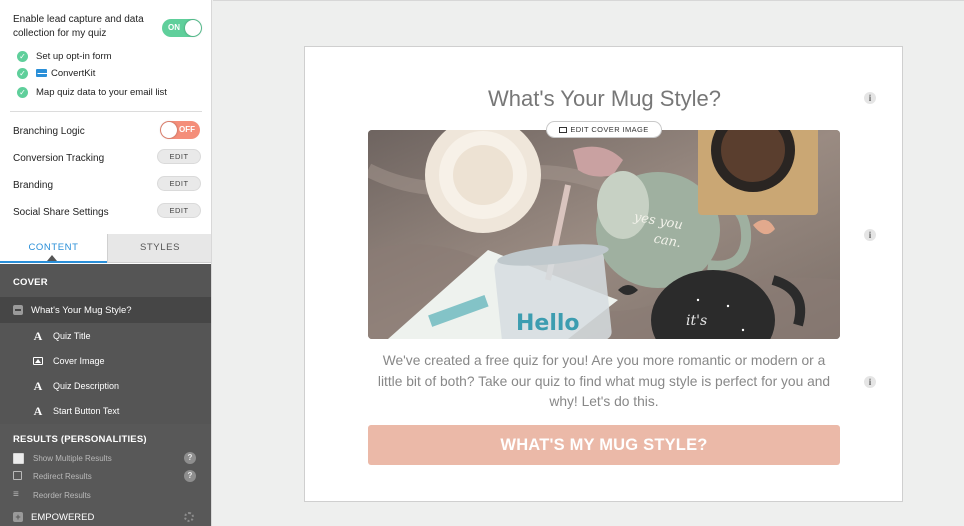  Describe the element at coordinates (17, 475) in the screenshot. I see `external-link-icon` at that location.